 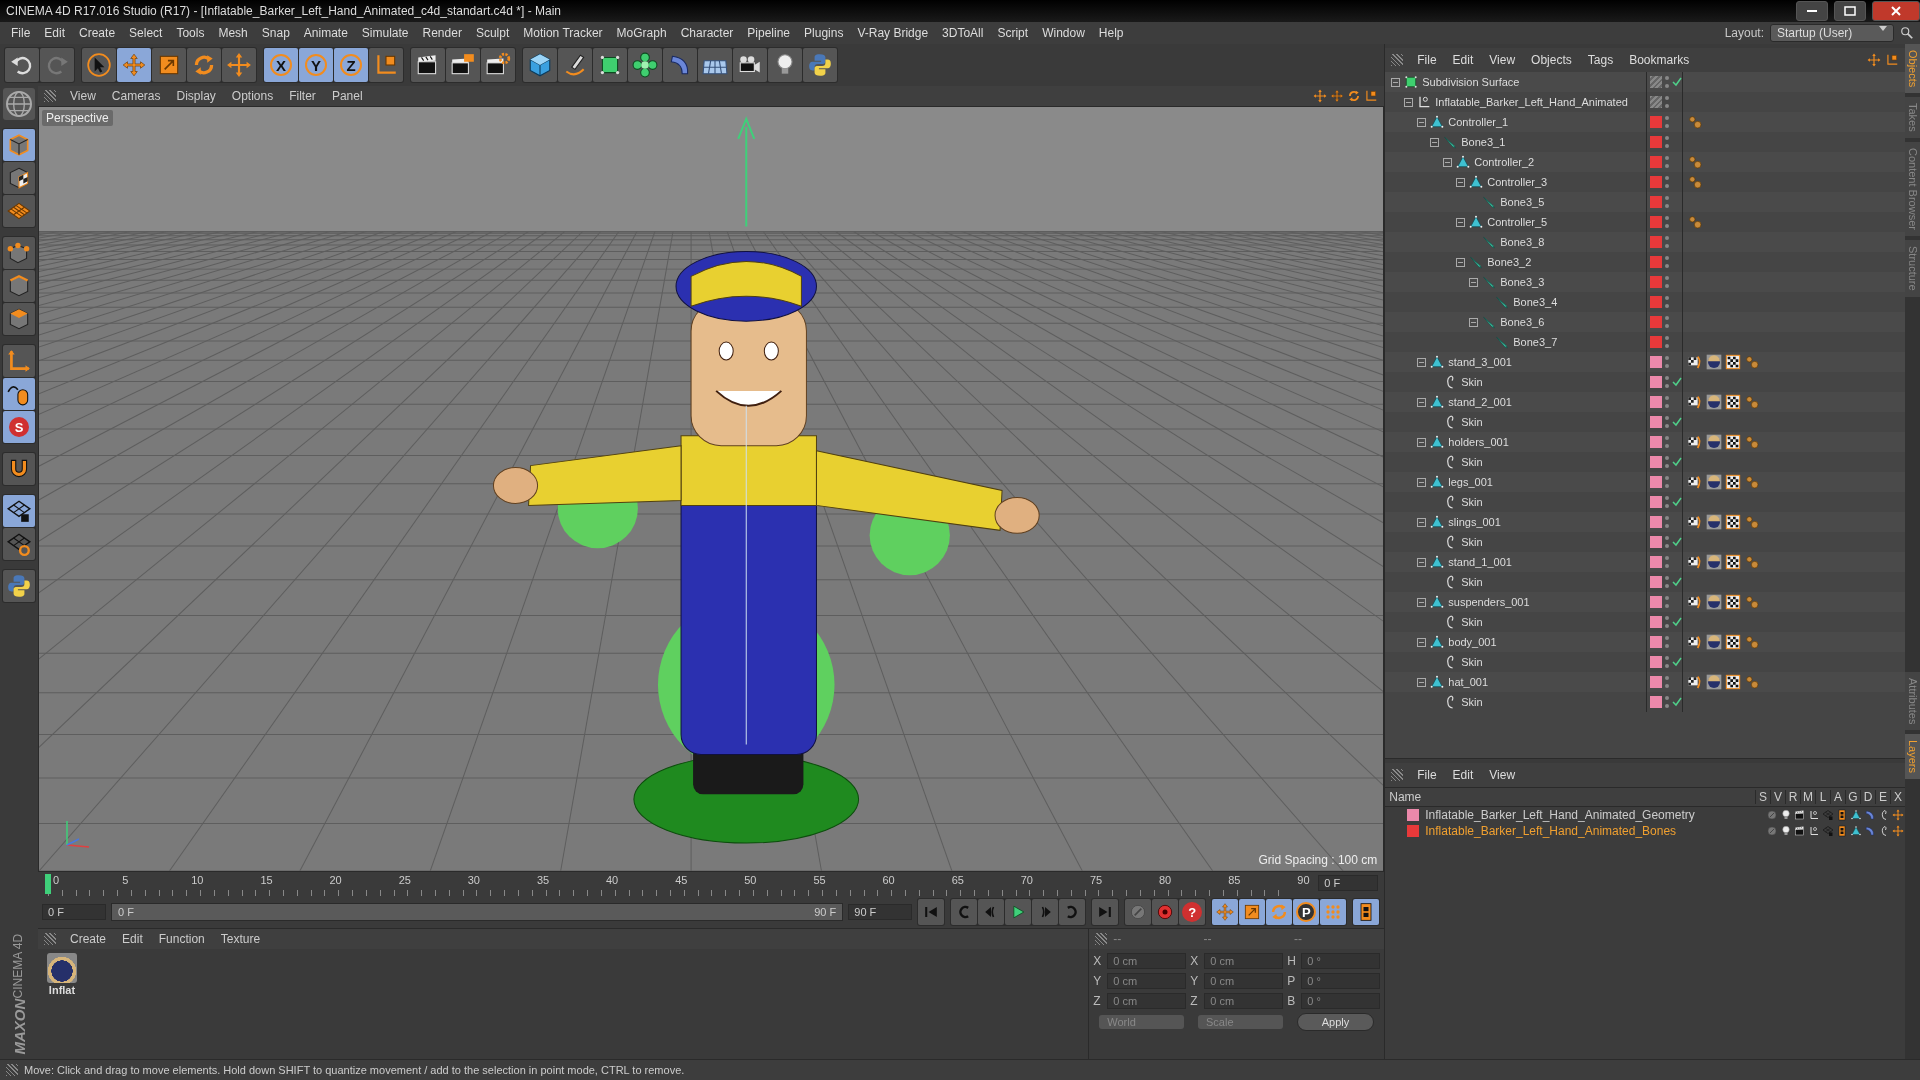 What do you see at coordinates (707, 33) in the screenshot?
I see `menu-item: Character` at bounding box center [707, 33].